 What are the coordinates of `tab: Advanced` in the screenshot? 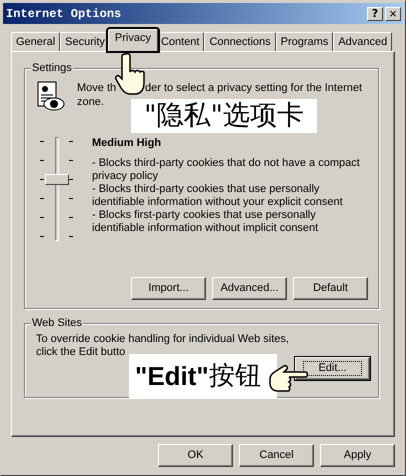 It's located at (362, 41).